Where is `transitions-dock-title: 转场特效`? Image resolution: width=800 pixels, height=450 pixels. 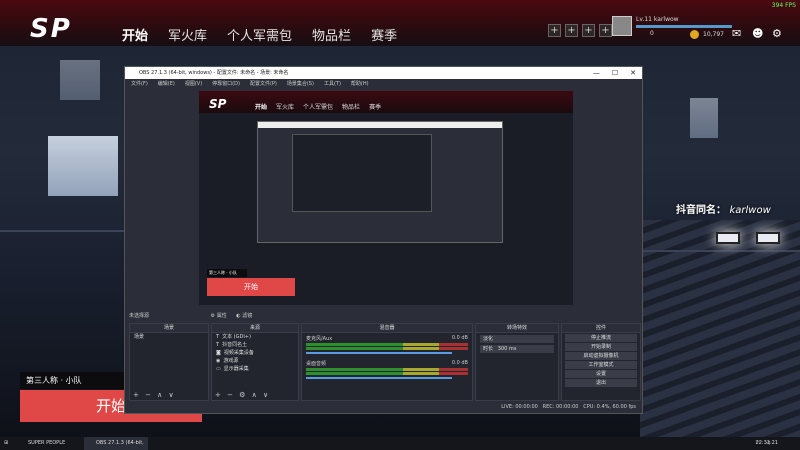 transitions-dock-title: 转场特效 is located at coordinates (517, 328).